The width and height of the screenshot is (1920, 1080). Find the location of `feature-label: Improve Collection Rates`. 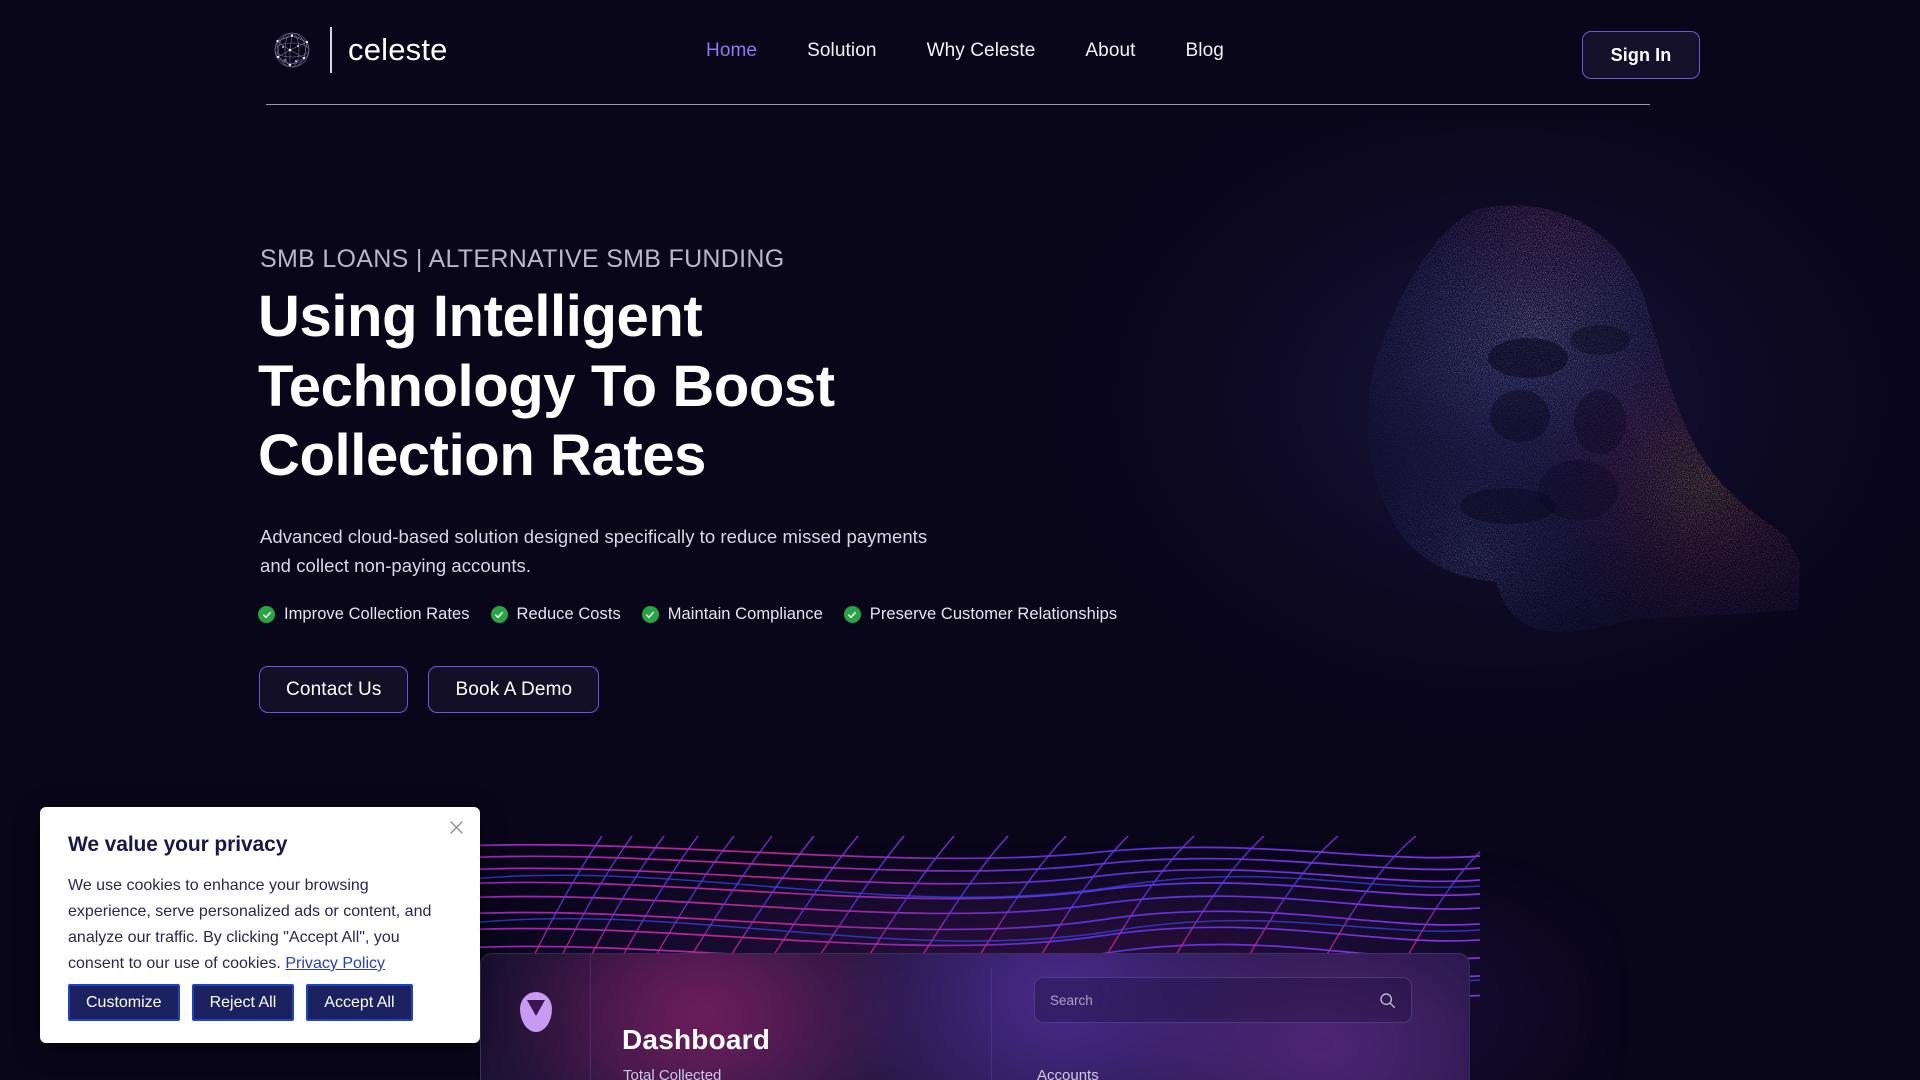

feature-label: Improve Collection Rates is located at coordinates (377, 614).